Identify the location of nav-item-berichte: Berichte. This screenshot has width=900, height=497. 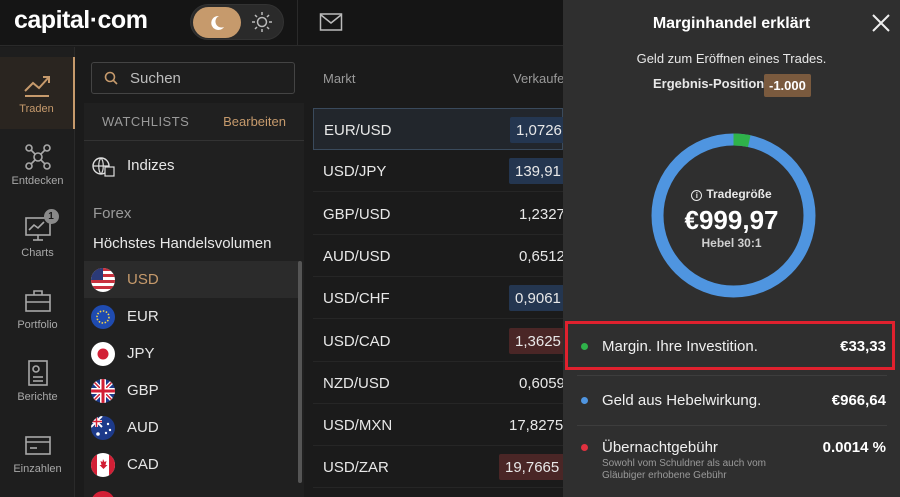
(37, 381).